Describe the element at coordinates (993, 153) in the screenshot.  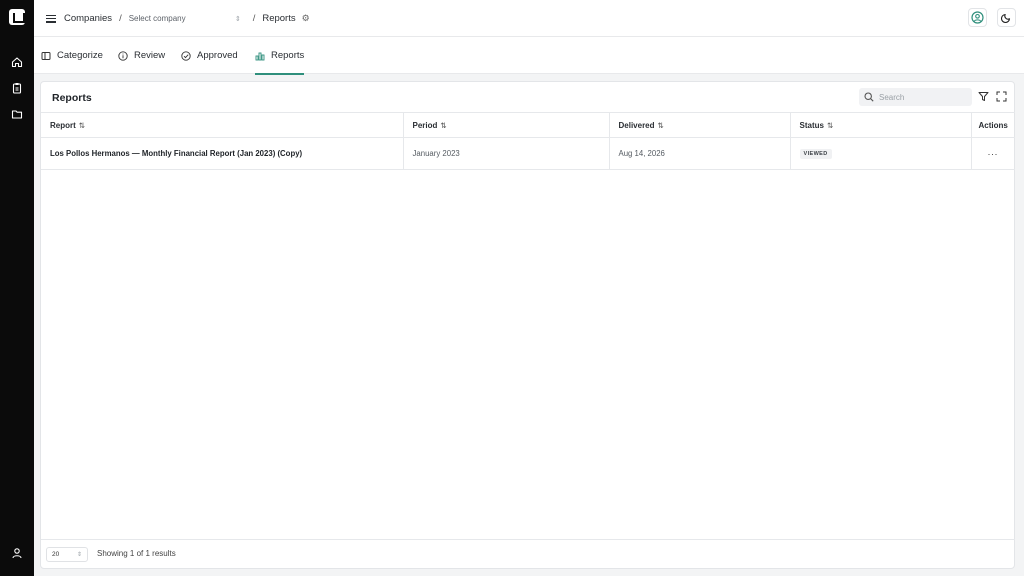
I see `row-actions-button: ···` at that location.